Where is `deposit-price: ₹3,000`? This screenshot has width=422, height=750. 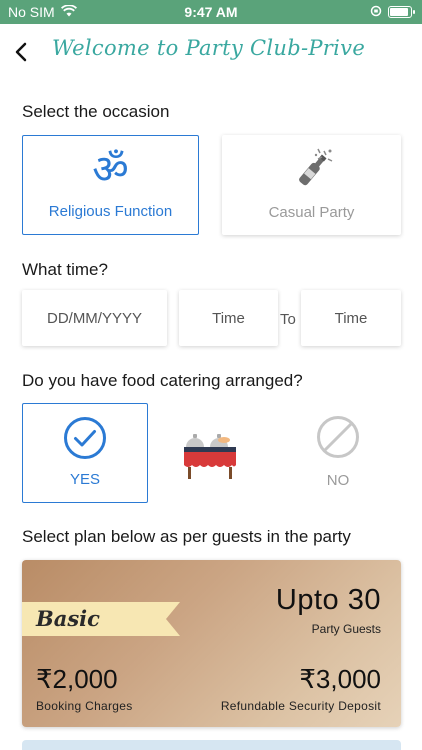
deposit-price: ₹3,000 is located at coordinates (340, 679).